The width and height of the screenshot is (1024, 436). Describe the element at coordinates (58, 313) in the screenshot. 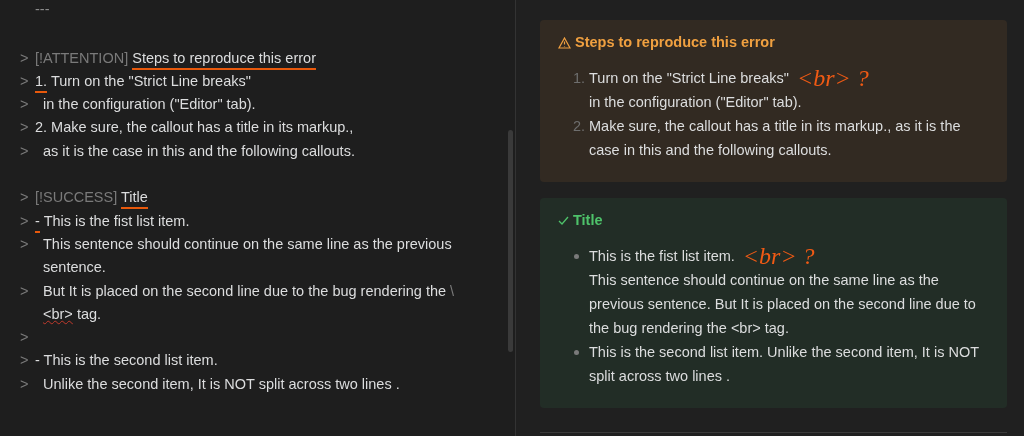

I see `markdown-text: <br>` at that location.